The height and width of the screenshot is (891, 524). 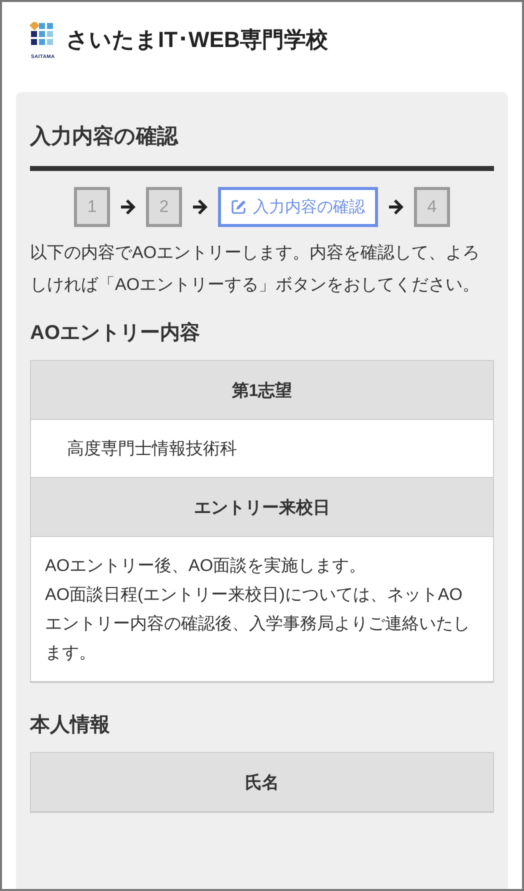 What do you see at coordinates (262, 390) in the screenshot?
I see `table-header: 第1志望` at bounding box center [262, 390].